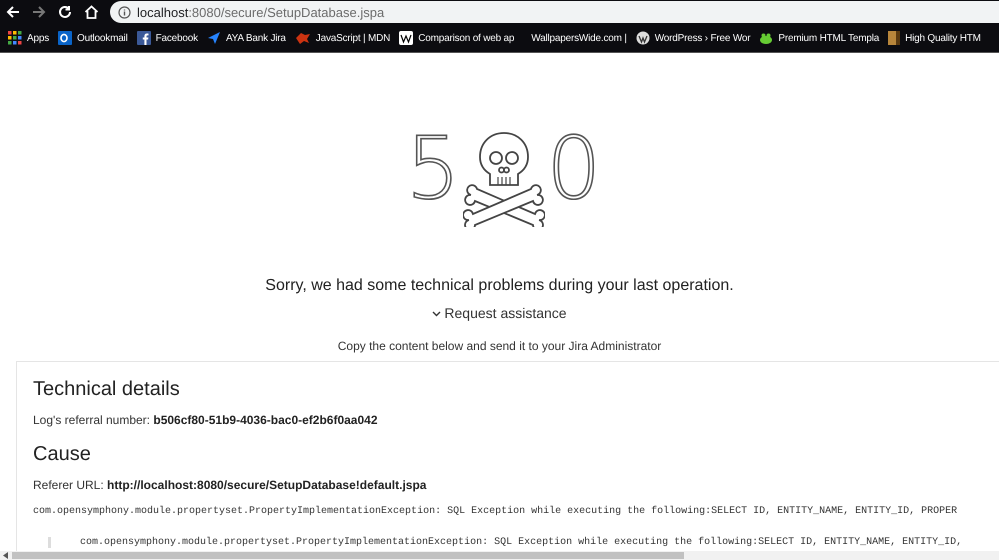 This screenshot has width=999, height=560. Describe the element at coordinates (28, 38) in the screenshot. I see `bookmark: Apps` at that location.